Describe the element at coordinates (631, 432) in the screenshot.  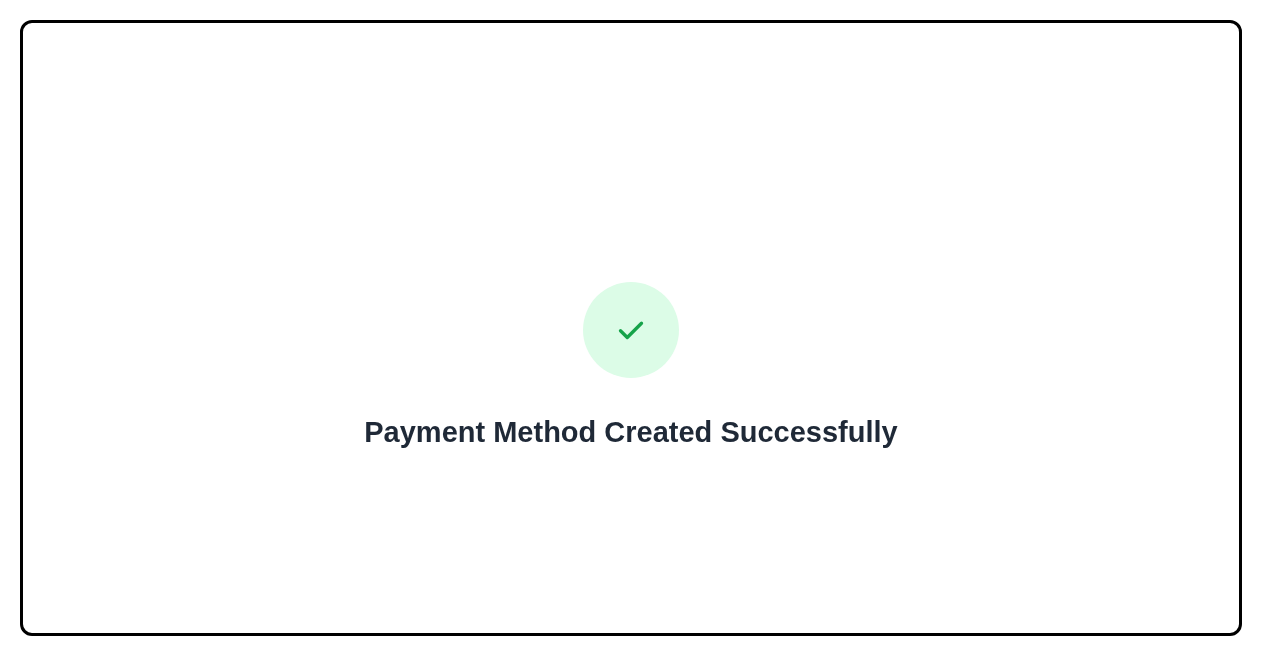
I see `success-message: Payment Method Created Successfully` at that location.